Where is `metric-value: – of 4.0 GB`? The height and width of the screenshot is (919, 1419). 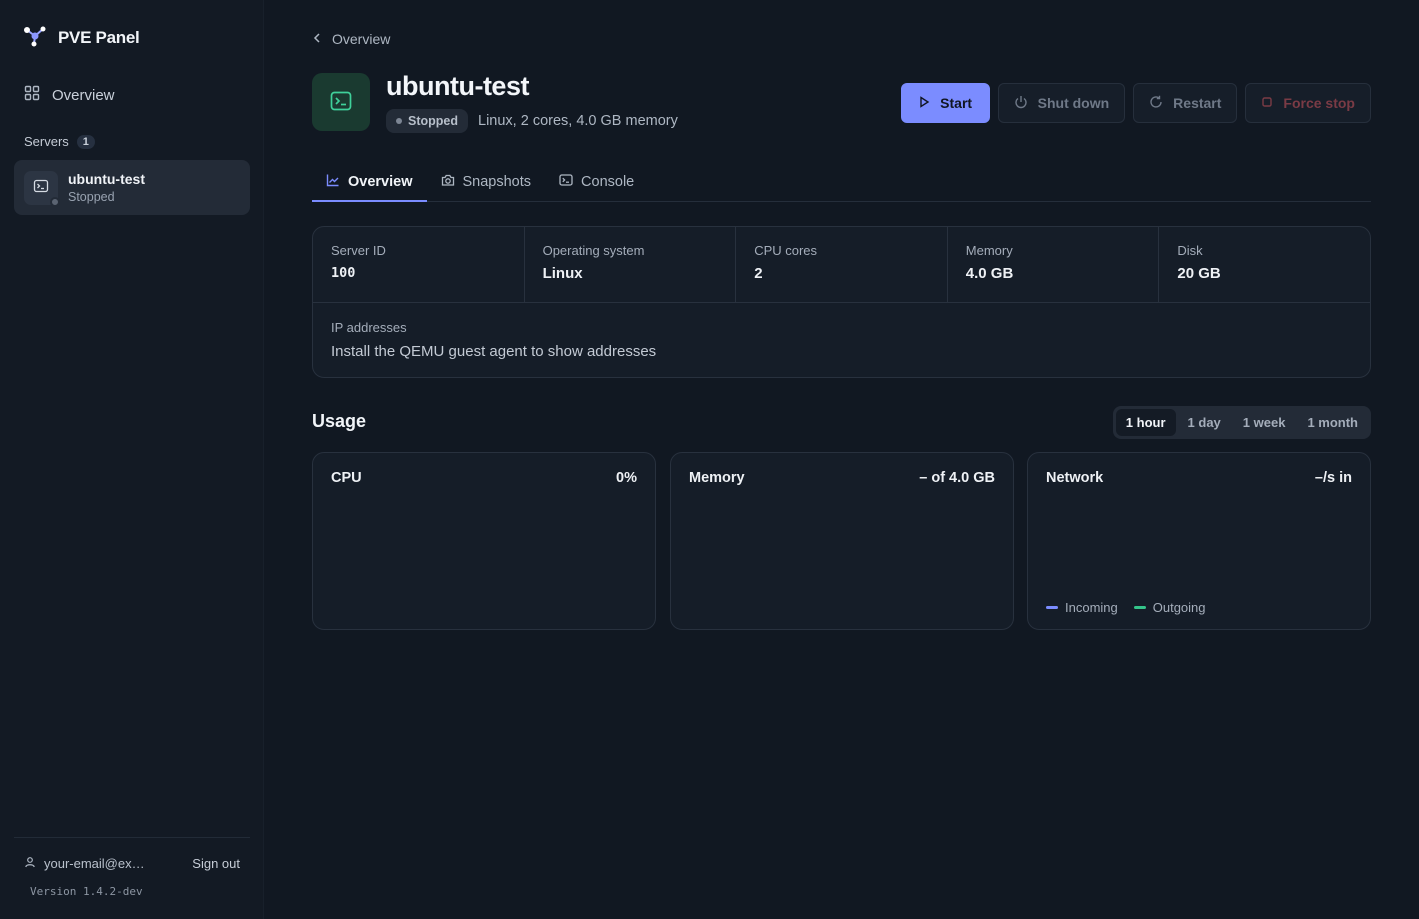
metric-value: – of 4.0 GB is located at coordinates (957, 478).